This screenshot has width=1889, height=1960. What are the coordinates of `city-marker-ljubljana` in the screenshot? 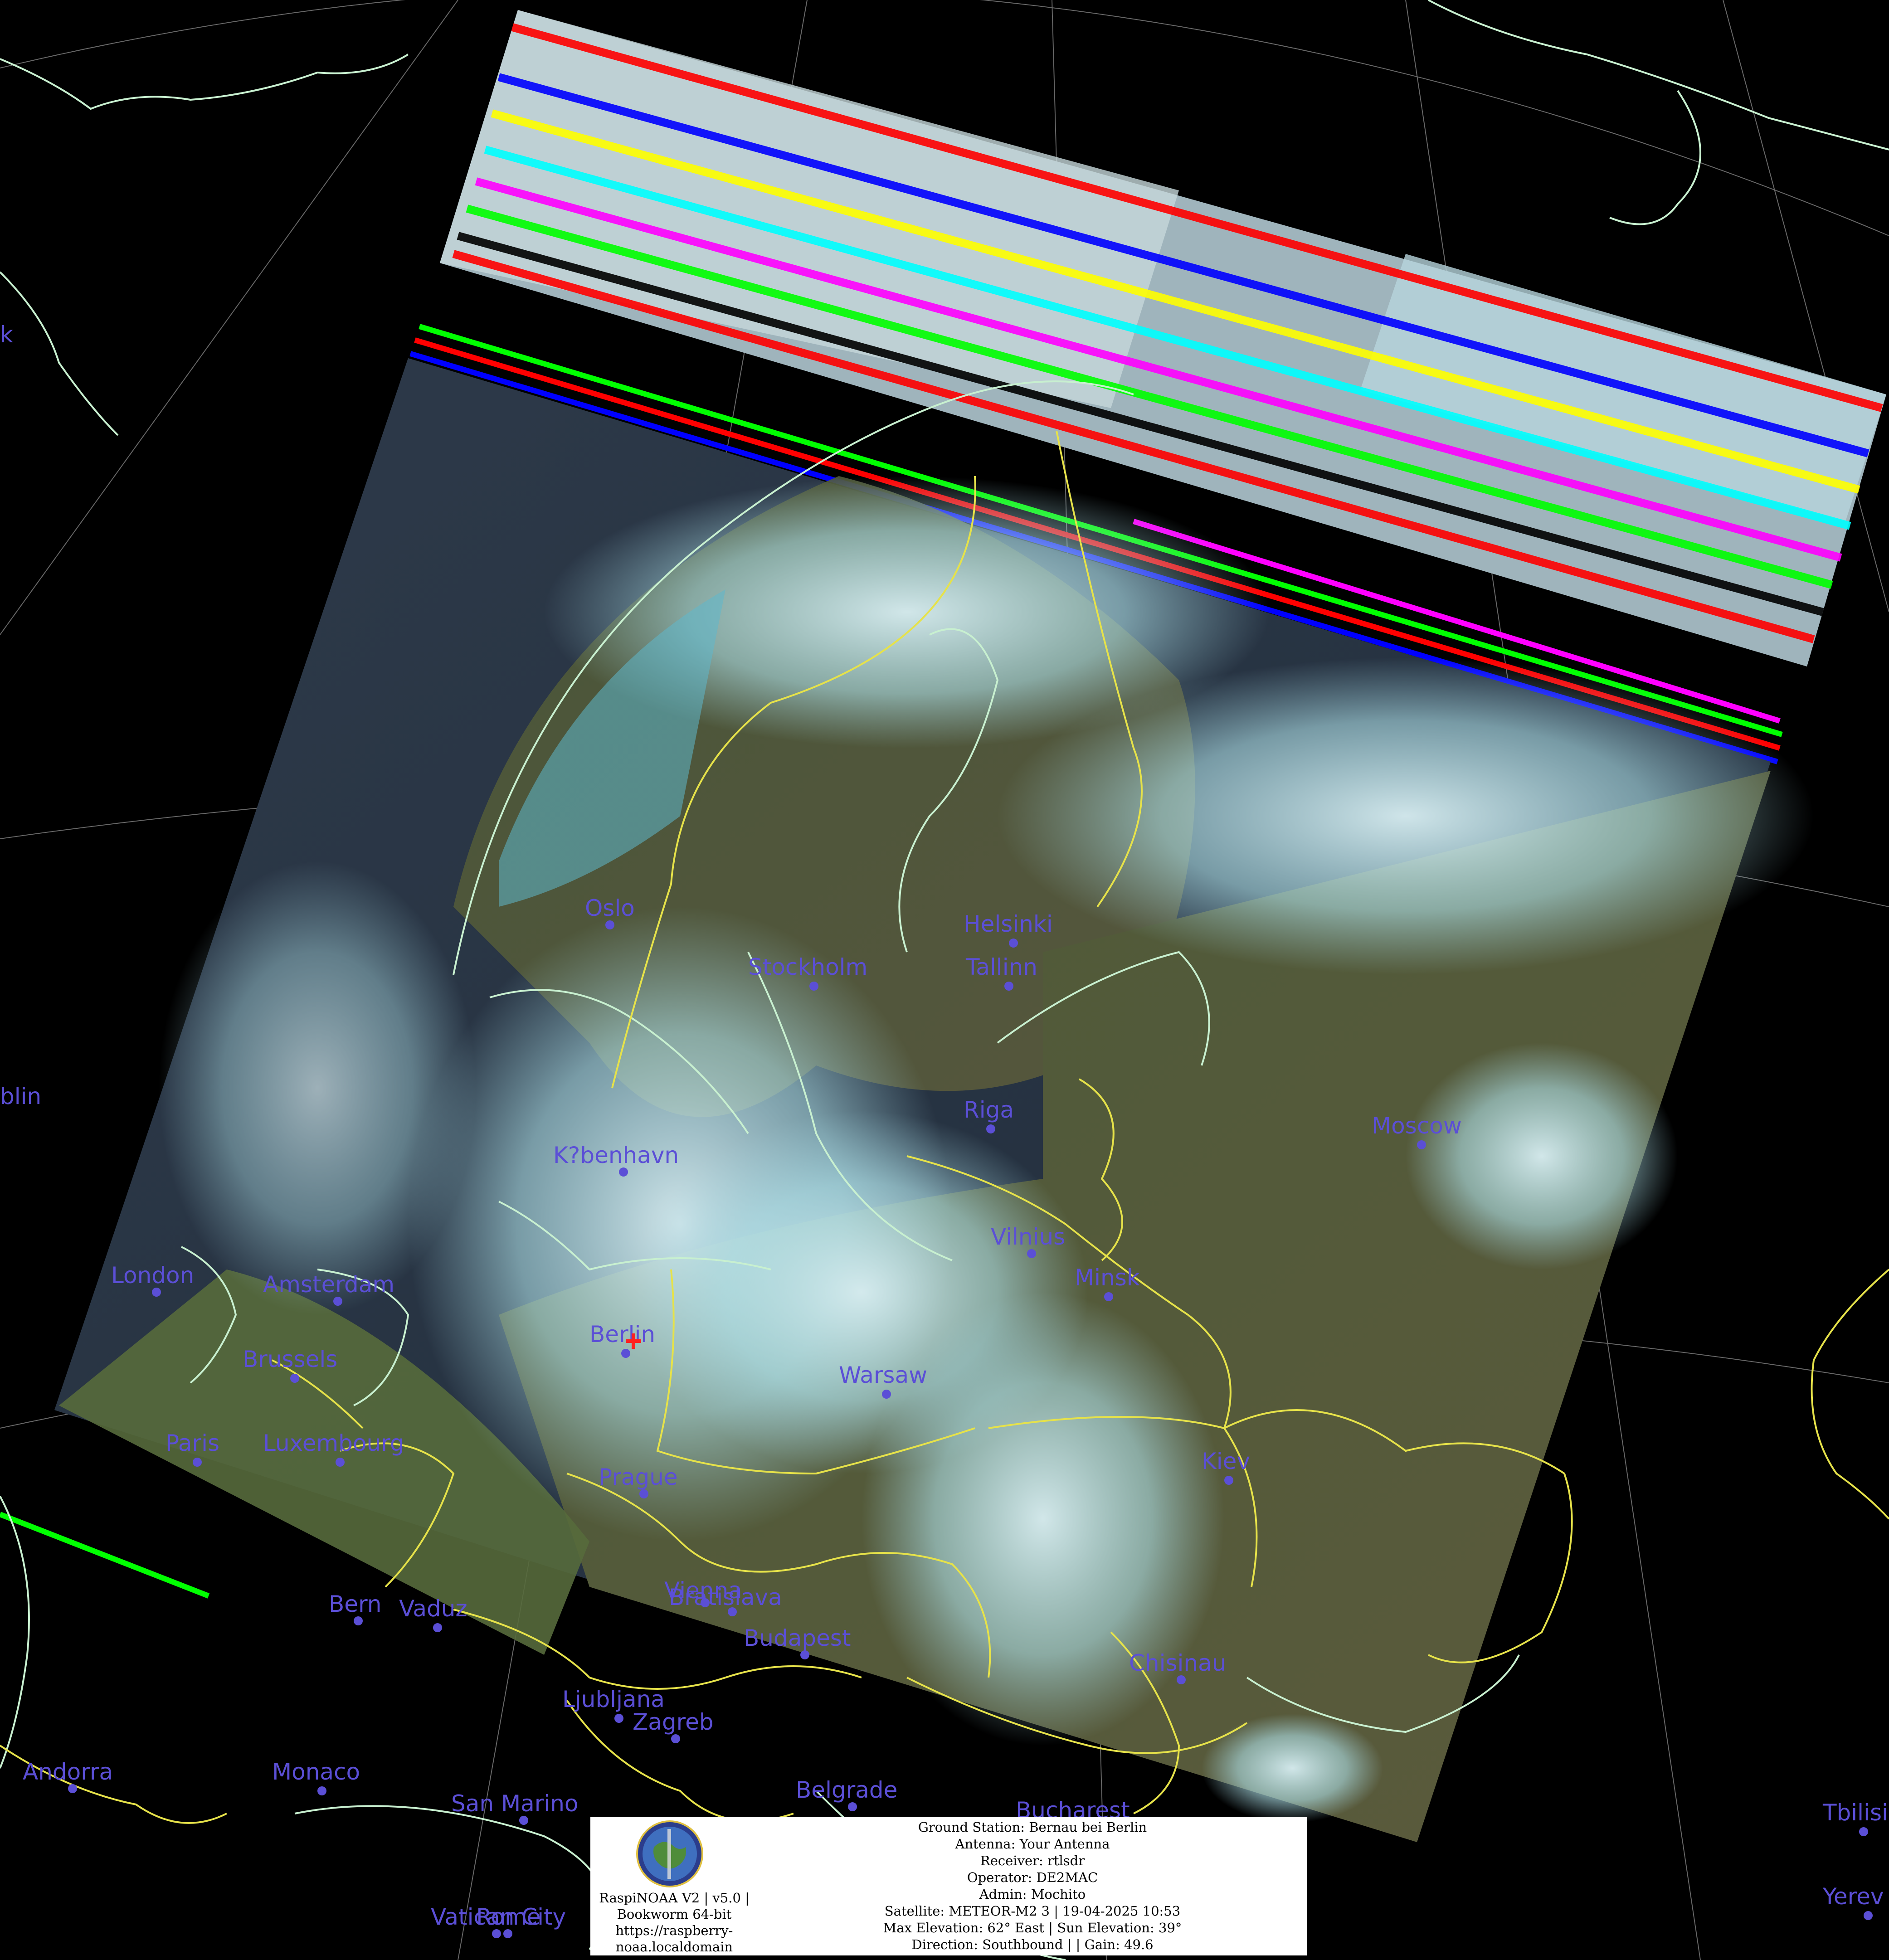 It's located at (618, 1718).